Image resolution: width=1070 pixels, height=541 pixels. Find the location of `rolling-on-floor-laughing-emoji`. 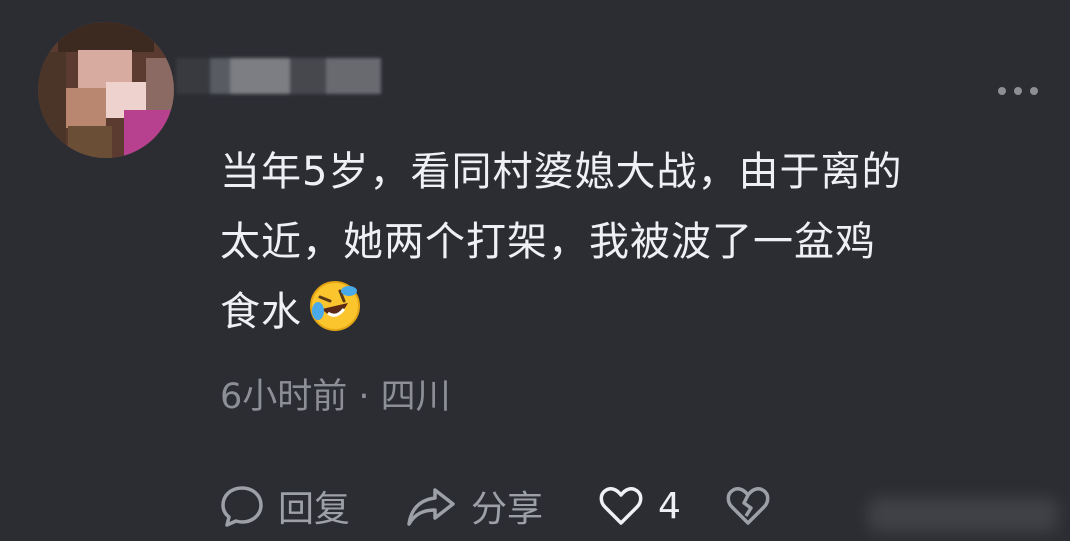

rolling-on-floor-laughing-emoji is located at coordinates (335, 306).